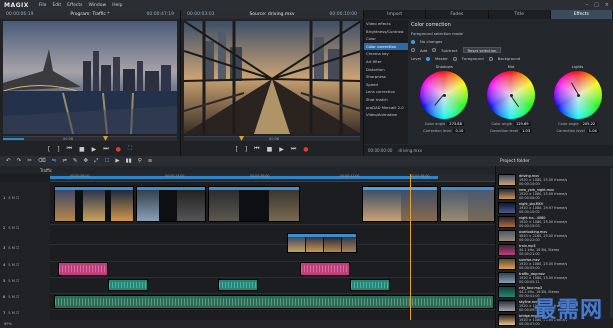 This screenshot has width=613, height=328. What do you see at coordinates (105, 138) in the screenshot?
I see `program-marker` at bounding box center [105, 138].